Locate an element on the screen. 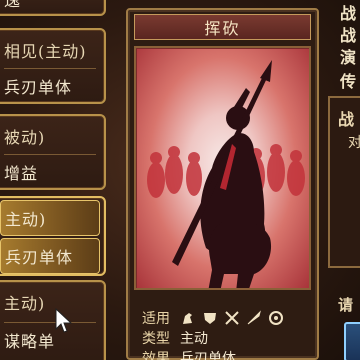 The image size is (360, 360). effect-label: 效果 is located at coordinates (156, 355).